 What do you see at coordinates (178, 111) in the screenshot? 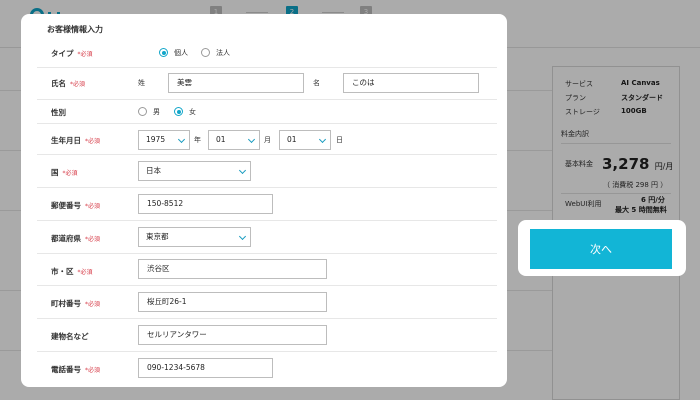
I see `gender-female-radio` at bounding box center [178, 111].